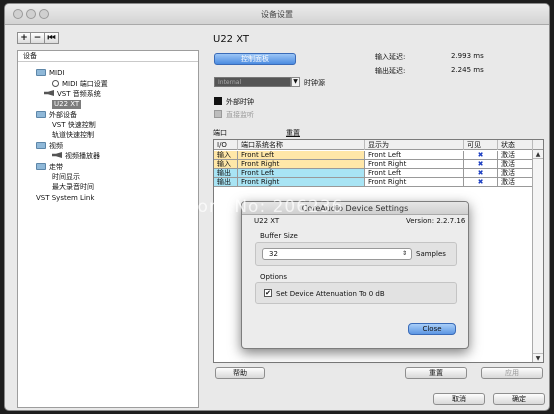 This screenshot has height=414, width=554. Describe the element at coordinates (314, 83) in the screenshot. I see `clock-source-label: 时钟源` at that location.